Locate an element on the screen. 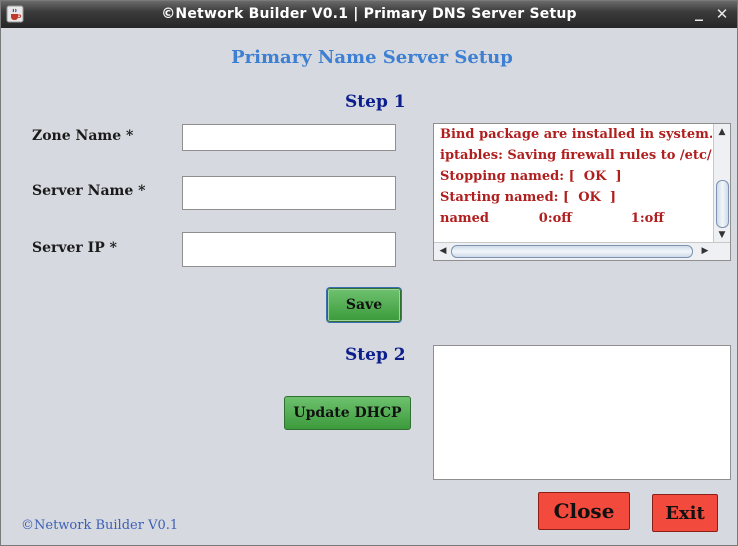 The width and height of the screenshot is (738, 546). dhcp-output-area is located at coordinates (582, 412).